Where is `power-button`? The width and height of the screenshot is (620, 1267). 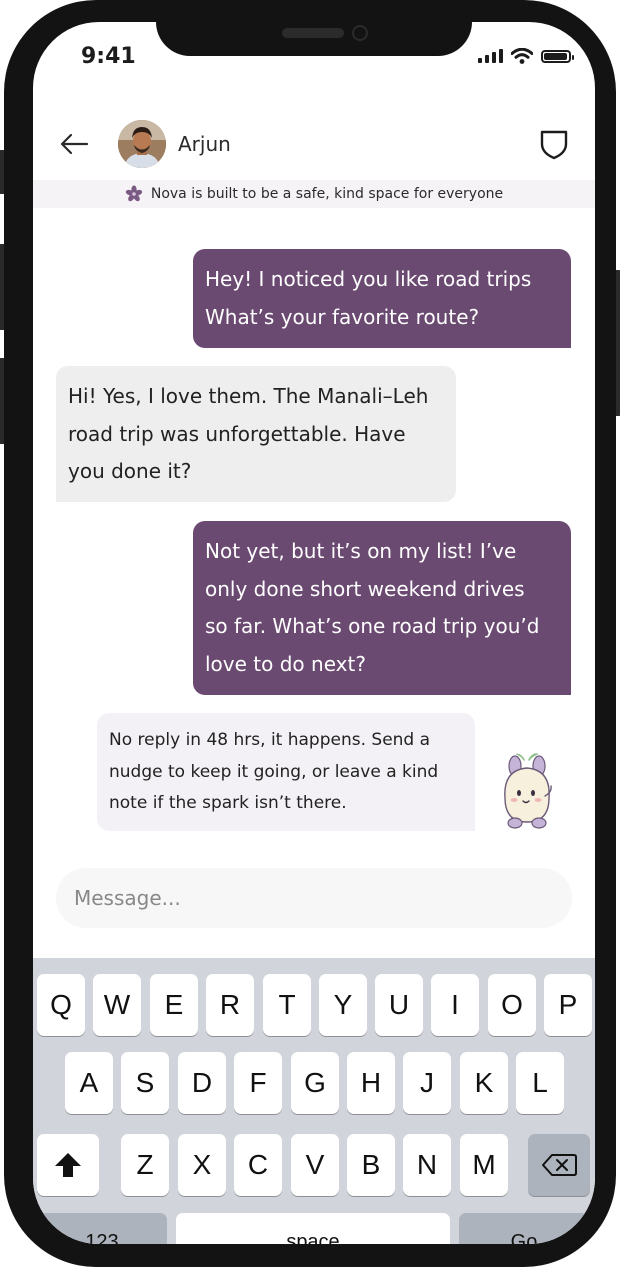 power-button is located at coordinates (618, 343).